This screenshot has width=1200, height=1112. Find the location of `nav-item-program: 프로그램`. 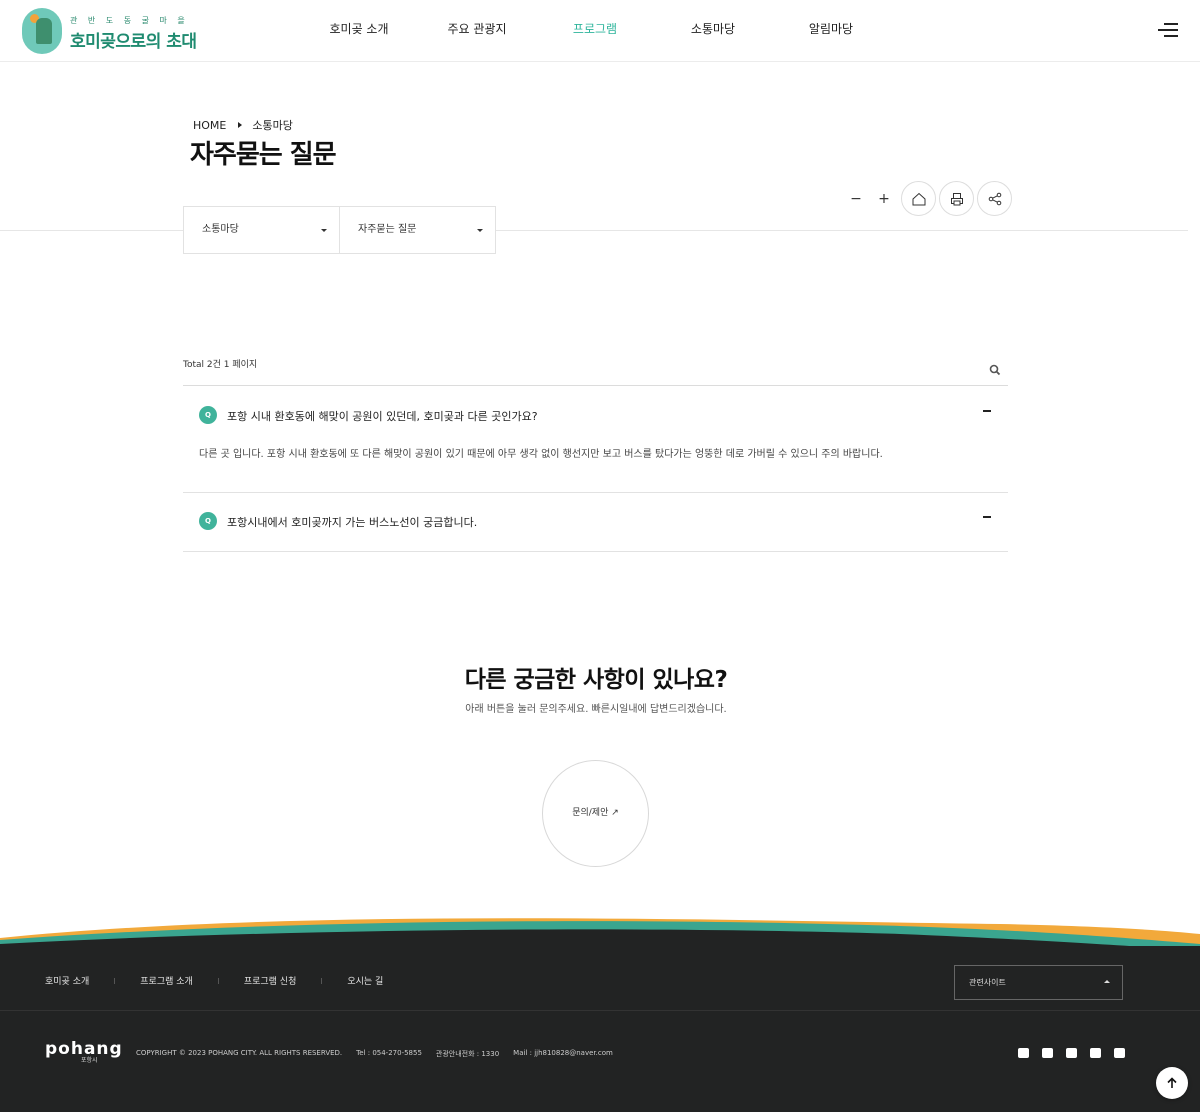

nav-item-program: 프로그램 is located at coordinates (595, 29).